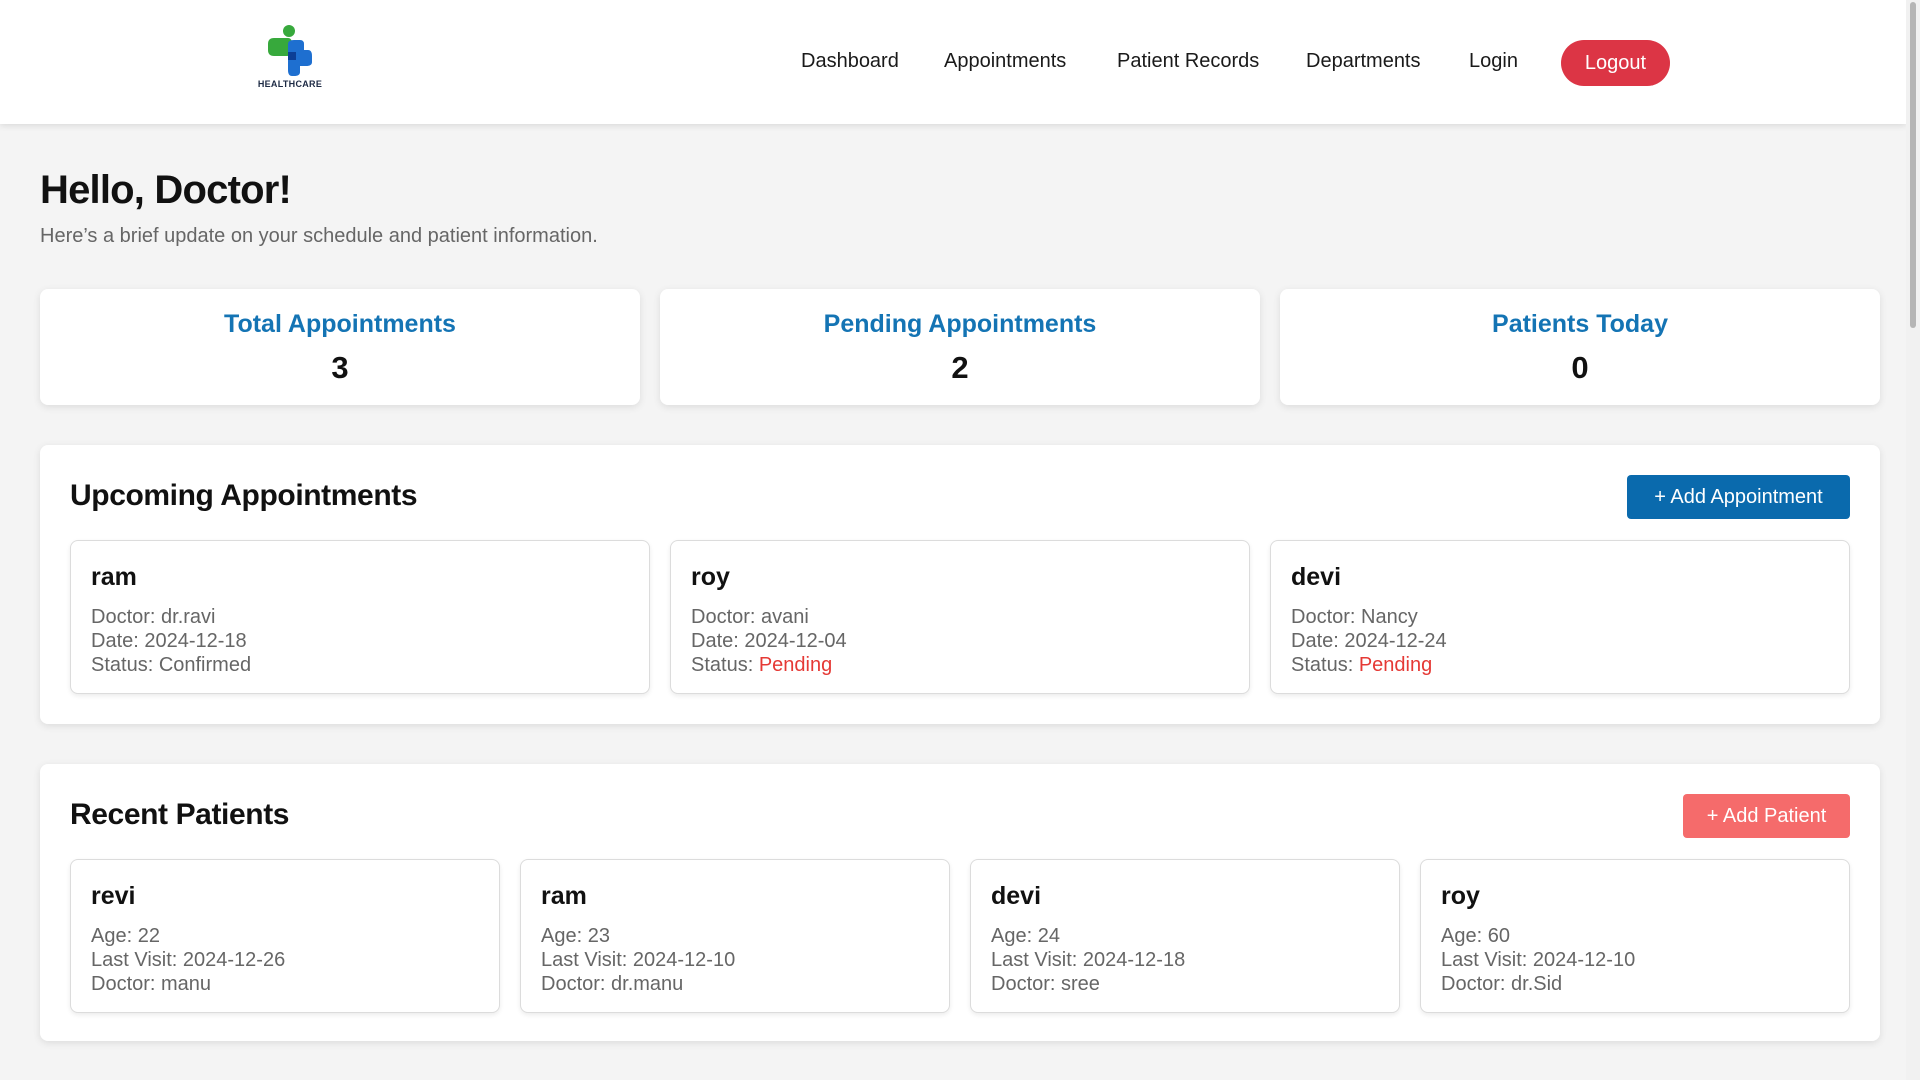 This screenshot has height=1080, width=1920. Describe the element at coordinates (188, 960) in the screenshot. I see `patient-last-visit: Last Visit: 2024-12-26` at that location.